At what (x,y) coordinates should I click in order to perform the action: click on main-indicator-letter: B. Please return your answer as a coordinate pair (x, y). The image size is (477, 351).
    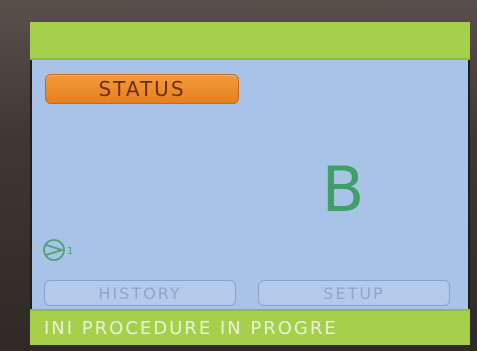
    Looking at the image, I should click on (343, 189).